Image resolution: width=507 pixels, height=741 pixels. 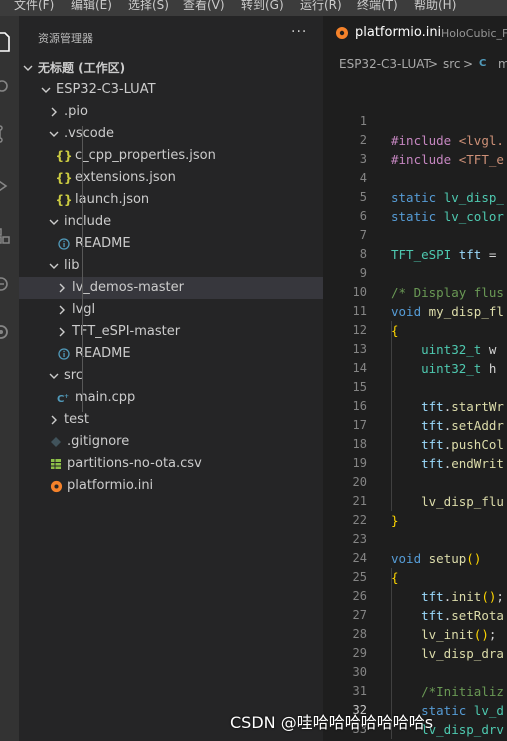 I want to click on tree-item-label: lvgl, so click(x=84, y=309).